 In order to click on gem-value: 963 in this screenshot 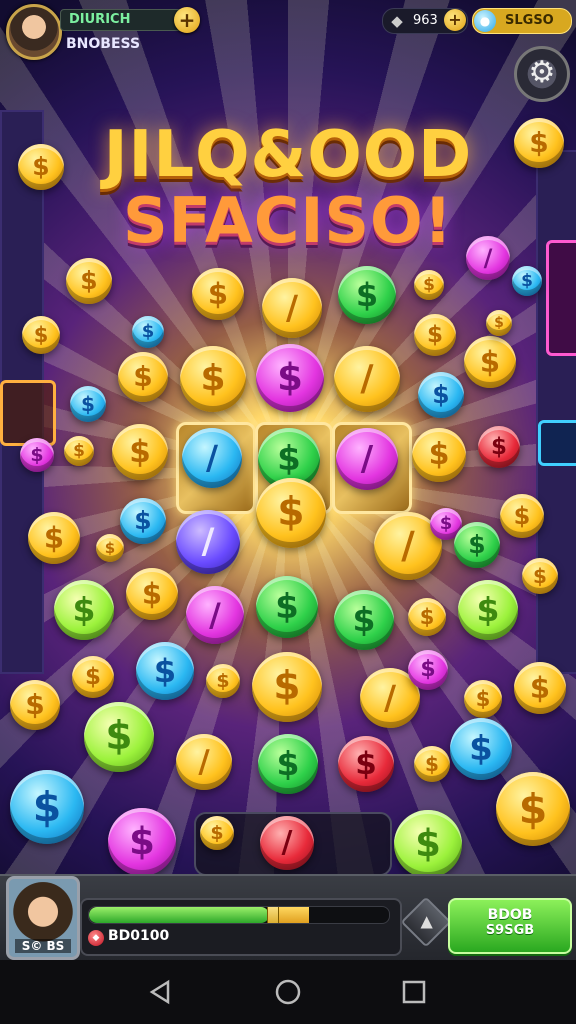, I will do `click(425, 20)`.